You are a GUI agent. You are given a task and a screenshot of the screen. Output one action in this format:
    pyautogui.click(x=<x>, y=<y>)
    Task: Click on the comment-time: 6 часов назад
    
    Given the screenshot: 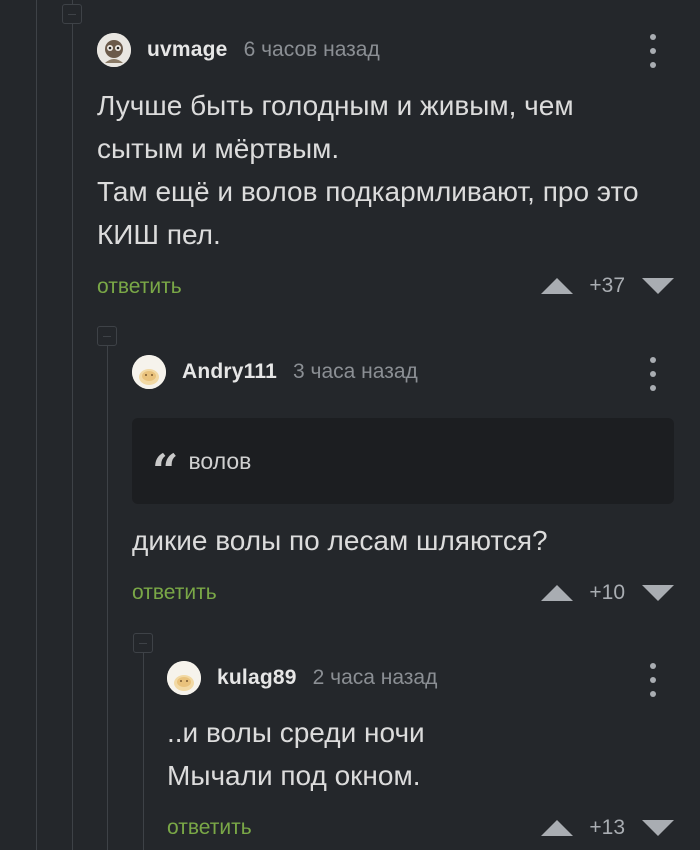 What is the action you would take?
    pyautogui.click(x=311, y=49)
    